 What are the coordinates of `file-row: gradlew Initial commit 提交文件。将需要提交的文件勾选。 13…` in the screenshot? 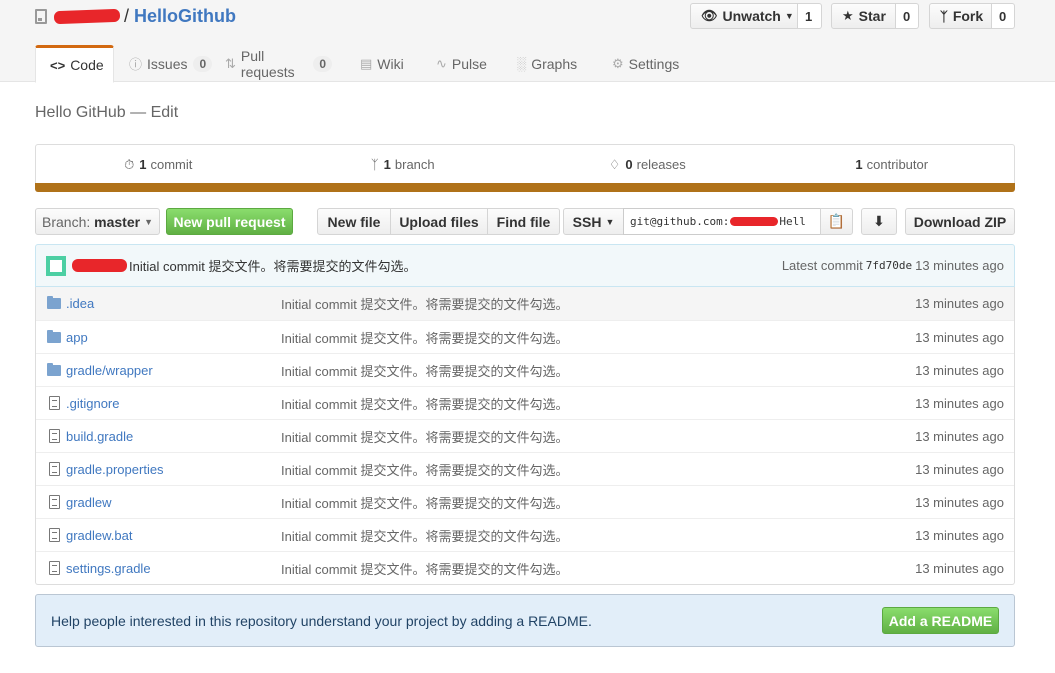 It's located at (525, 501).